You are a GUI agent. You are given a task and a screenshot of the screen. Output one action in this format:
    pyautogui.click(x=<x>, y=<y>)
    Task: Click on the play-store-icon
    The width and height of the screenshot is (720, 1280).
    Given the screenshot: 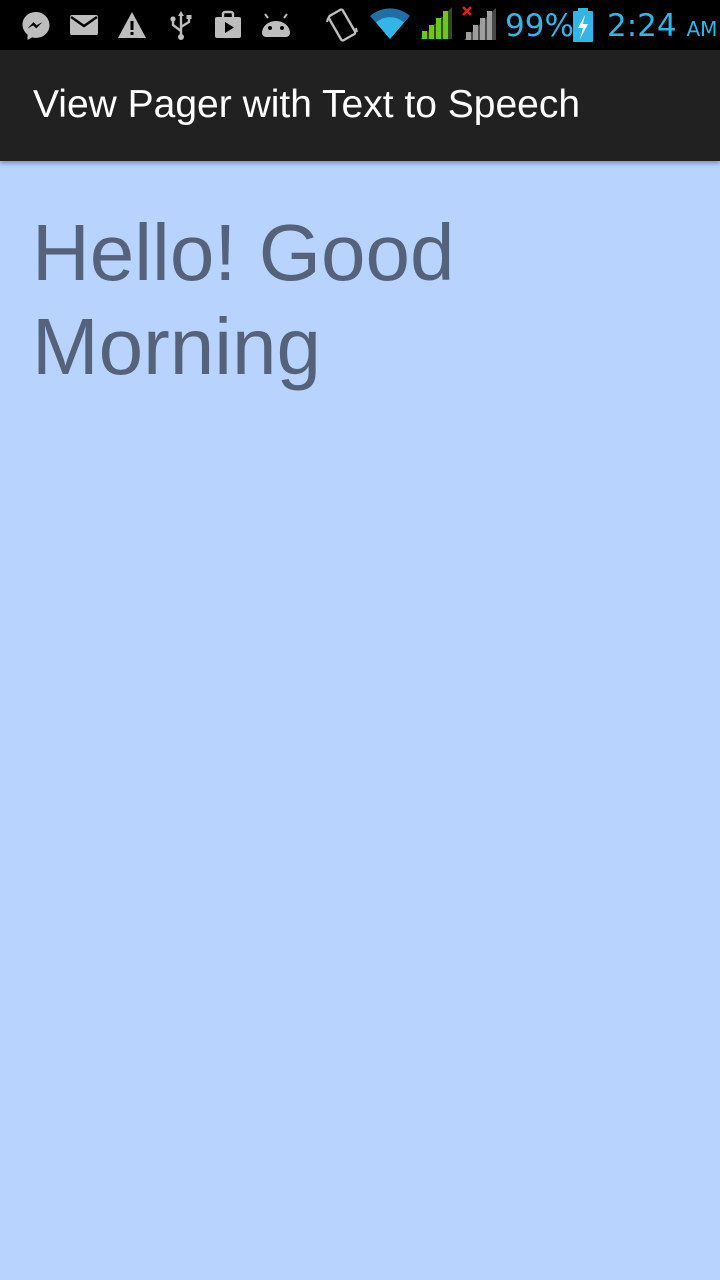 What is the action you would take?
    pyautogui.click(x=228, y=24)
    